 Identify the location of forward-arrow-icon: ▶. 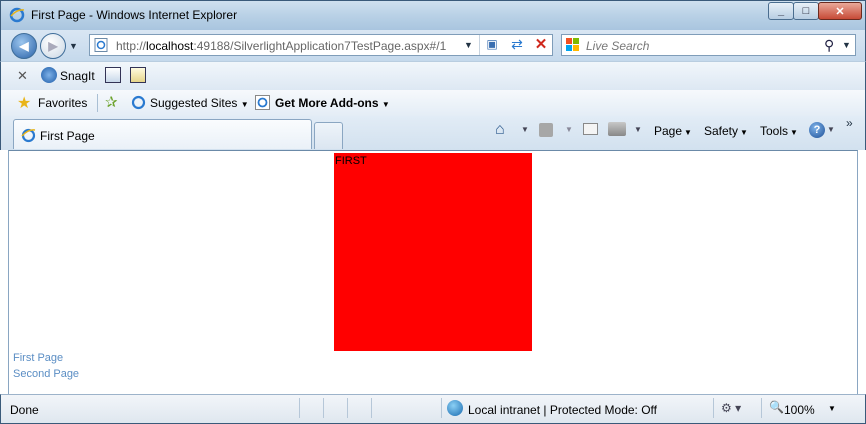
(53, 46).